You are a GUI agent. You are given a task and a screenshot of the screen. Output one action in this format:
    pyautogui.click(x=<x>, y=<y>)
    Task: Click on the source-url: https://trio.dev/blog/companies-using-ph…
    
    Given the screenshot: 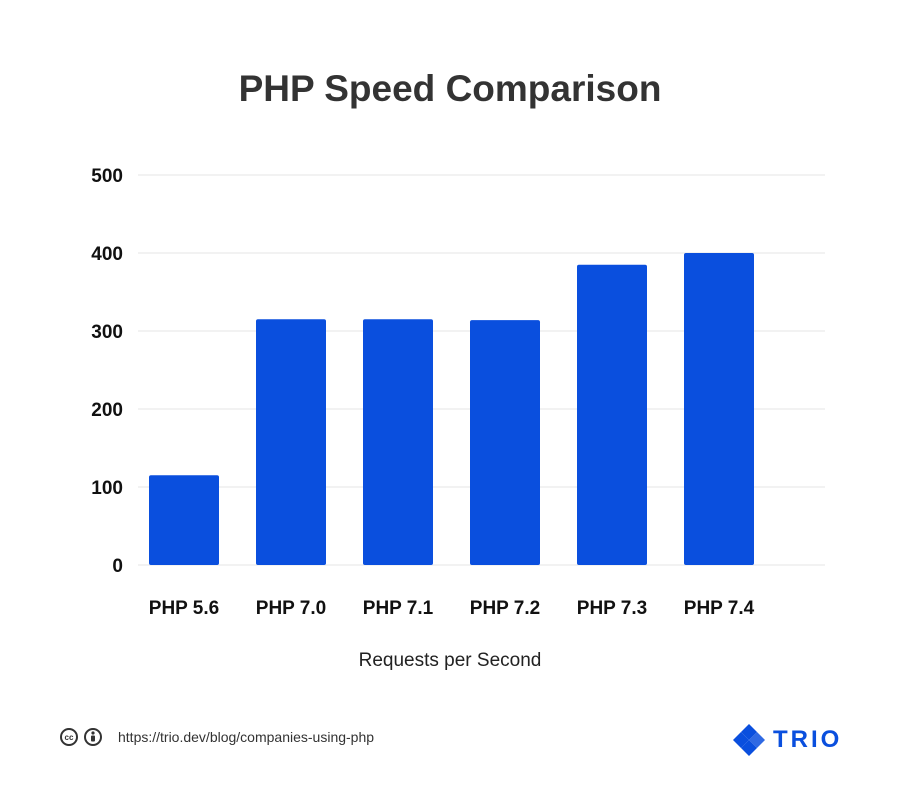 What is the action you would take?
    pyautogui.click(x=246, y=737)
    